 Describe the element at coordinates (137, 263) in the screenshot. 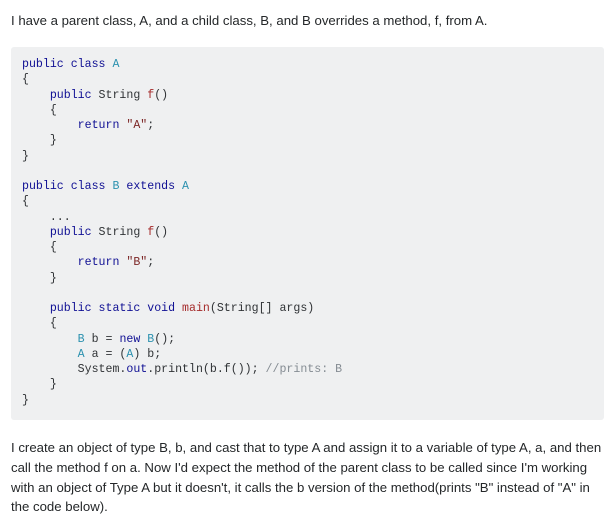

I see `code-token: "B"` at that location.